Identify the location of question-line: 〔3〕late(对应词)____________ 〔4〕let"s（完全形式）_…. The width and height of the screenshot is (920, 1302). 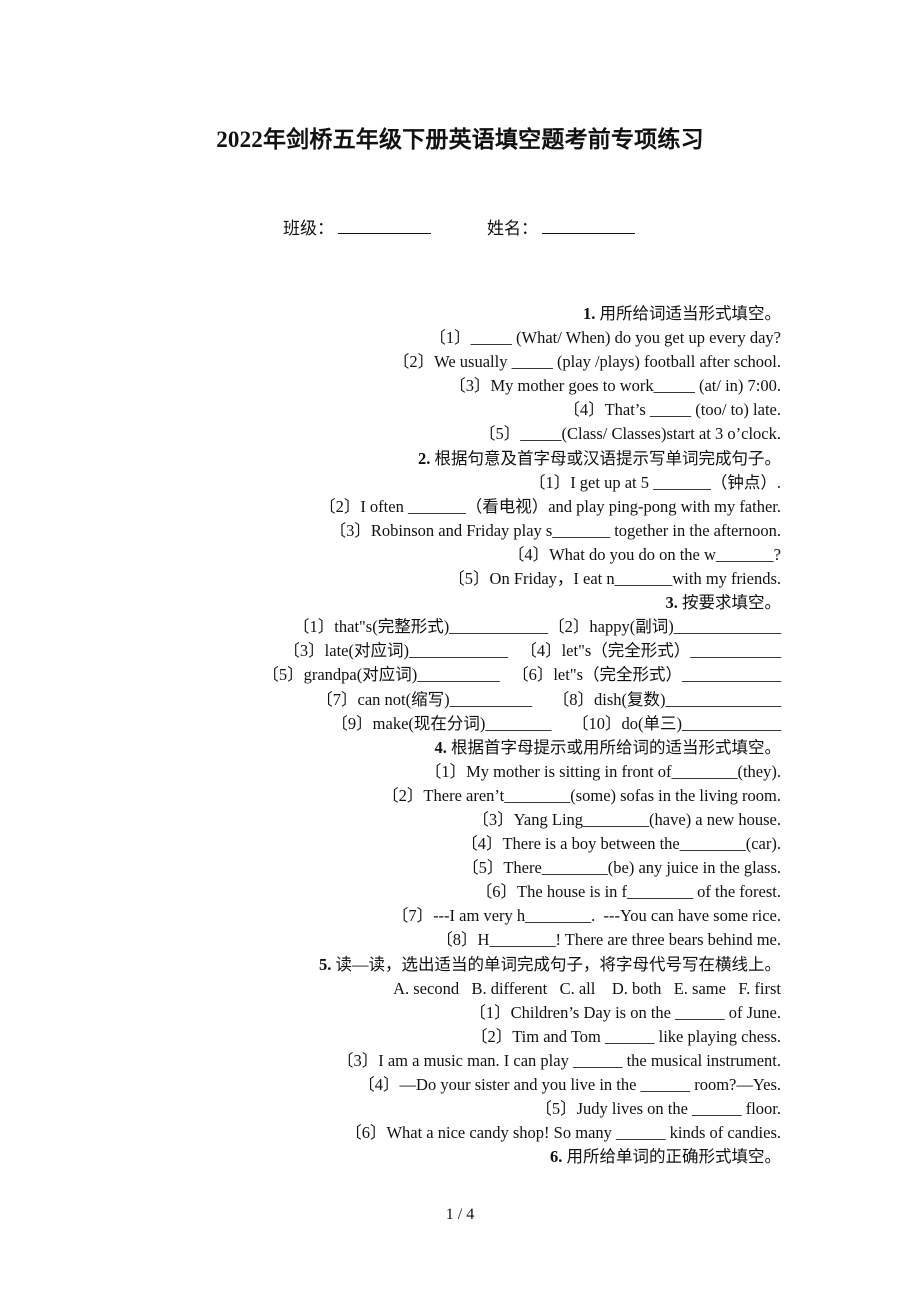
(532, 651).